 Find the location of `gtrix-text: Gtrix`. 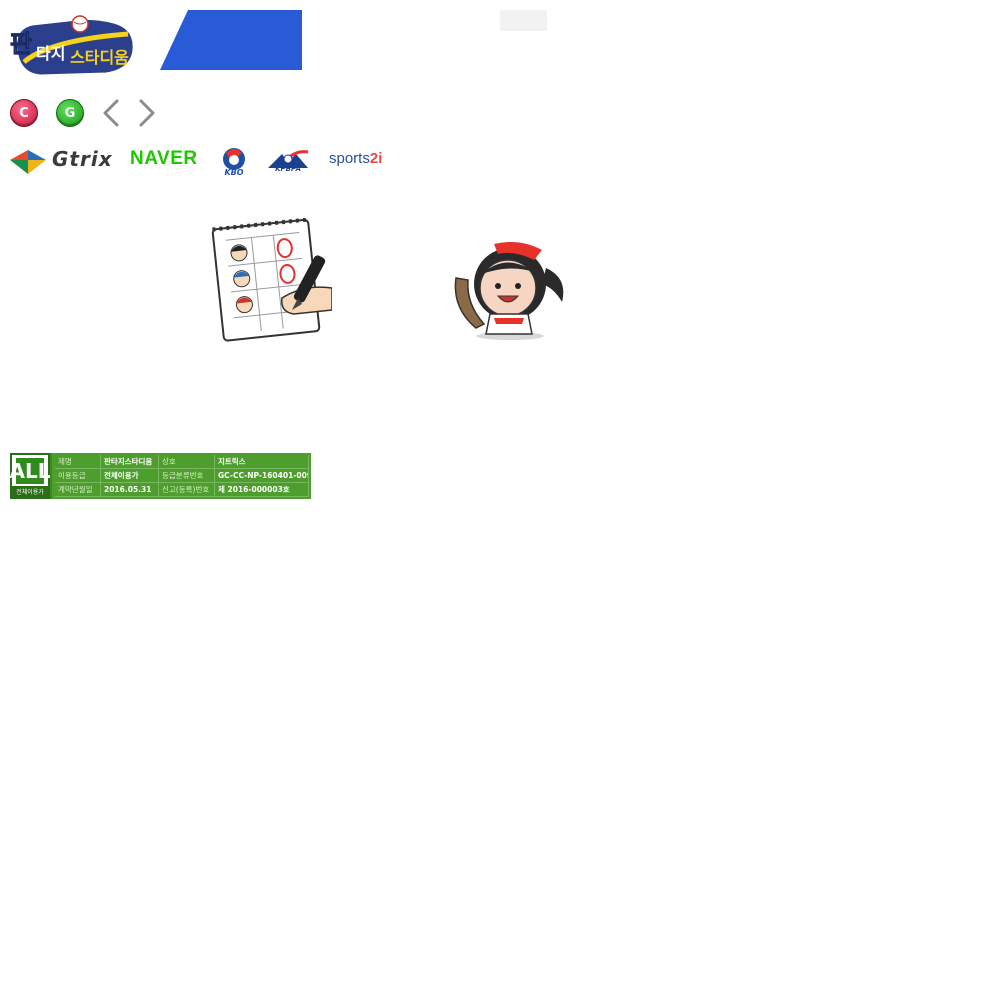

gtrix-text: Gtrix is located at coordinates (82, 159).